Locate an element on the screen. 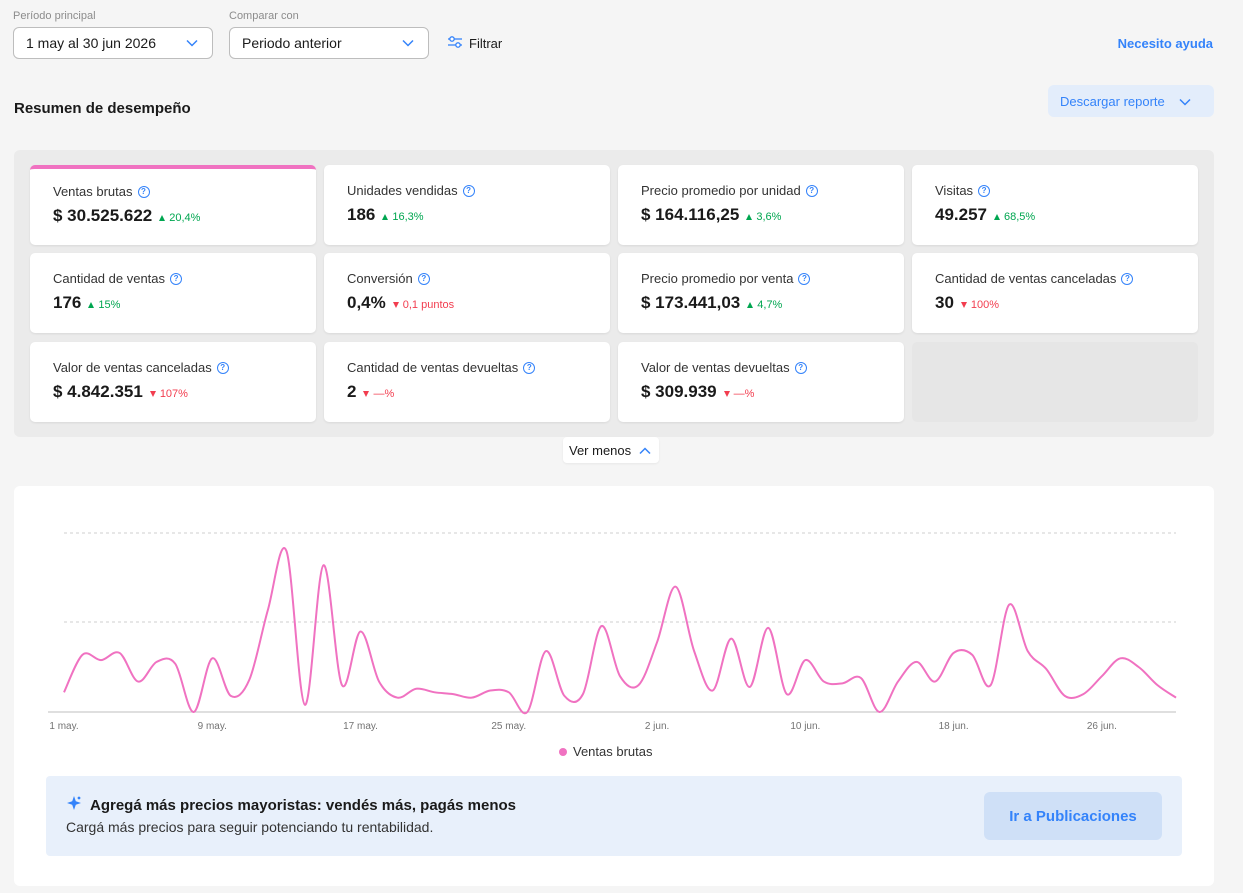 The height and width of the screenshot is (893, 1243). x-tick-label: 26 jun. is located at coordinates (1102, 726).